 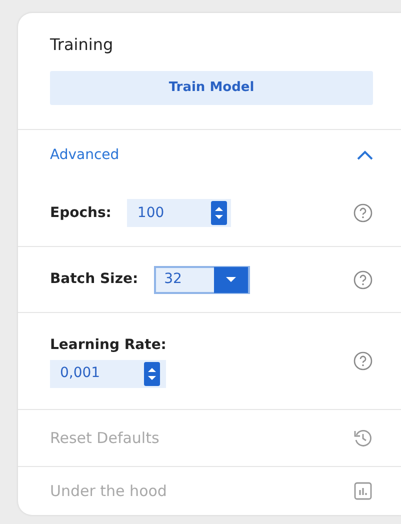 What do you see at coordinates (363, 491) in the screenshot?
I see `bar-chart-icon` at bounding box center [363, 491].